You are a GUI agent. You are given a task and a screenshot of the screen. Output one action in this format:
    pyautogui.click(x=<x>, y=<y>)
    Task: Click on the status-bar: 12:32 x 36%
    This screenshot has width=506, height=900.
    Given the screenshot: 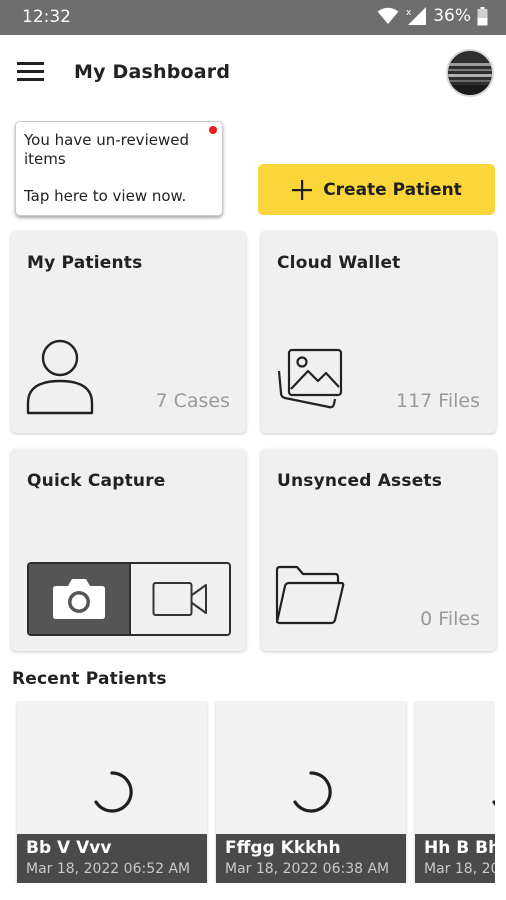 What is the action you would take?
    pyautogui.click(x=253, y=17)
    